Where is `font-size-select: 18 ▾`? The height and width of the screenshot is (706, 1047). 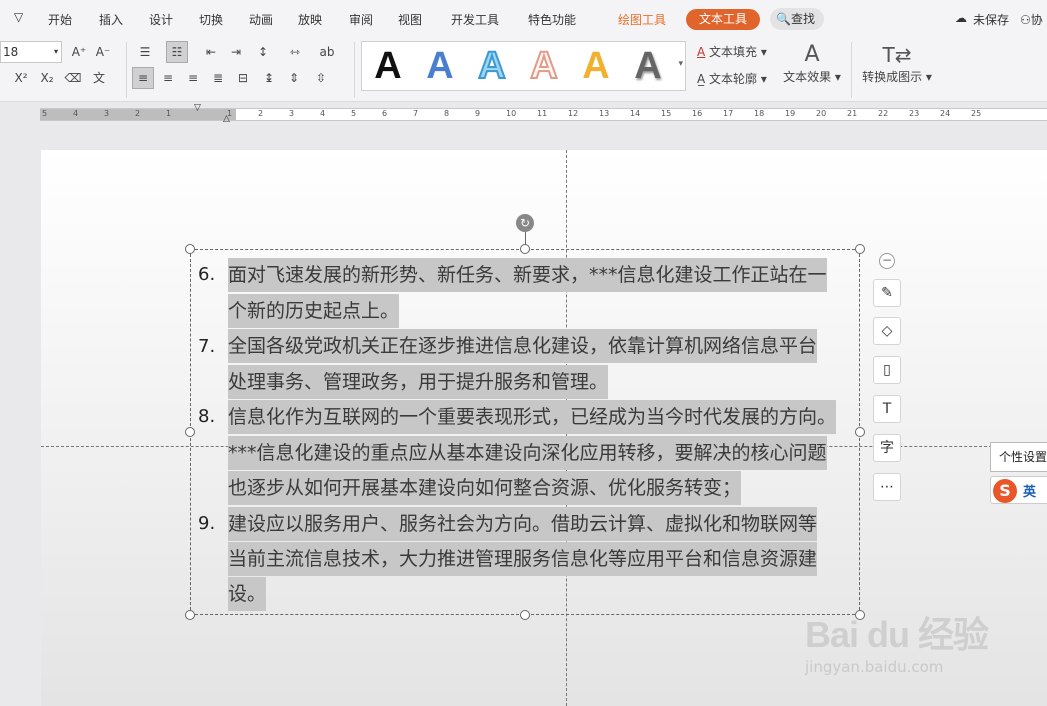
font-size-select: 18 ▾ is located at coordinates (31, 52).